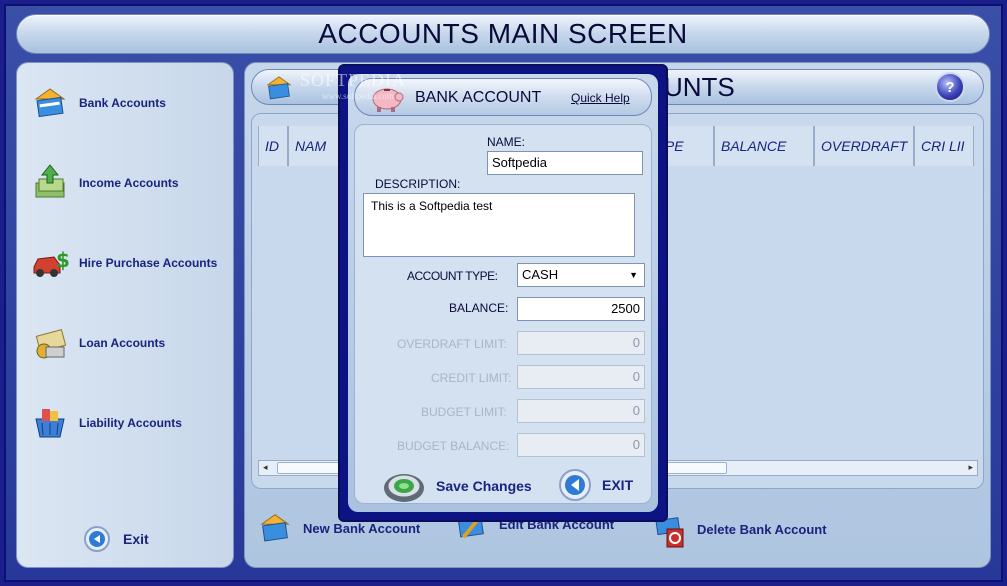  What do you see at coordinates (581, 275) in the screenshot?
I see `account-type-select: CASH ▼` at bounding box center [581, 275].